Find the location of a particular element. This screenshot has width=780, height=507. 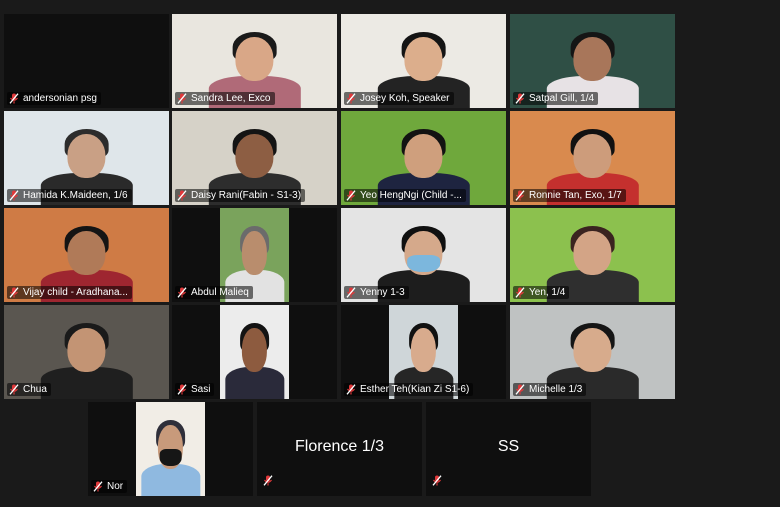

participant-name: Nor is located at coordinates (115, 486).